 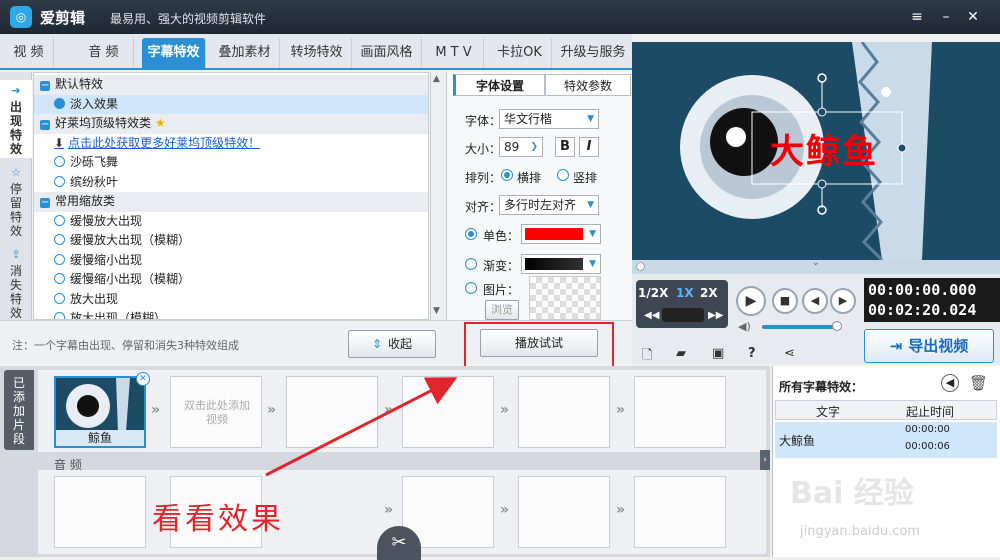 I want to click on add-video-placeholder: 双击此处添加视频, so click(x=216, y=412).